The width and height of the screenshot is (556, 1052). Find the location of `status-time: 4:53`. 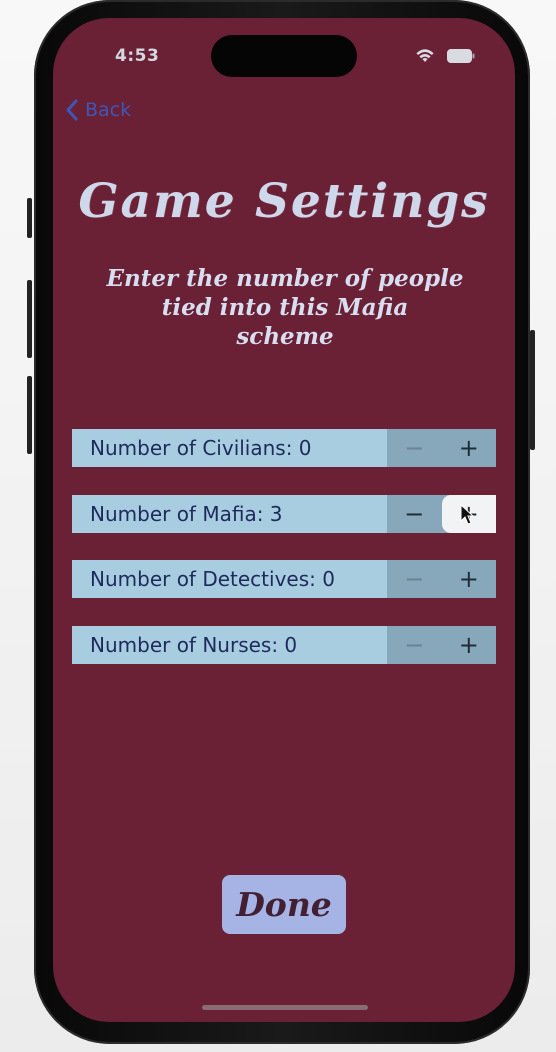

status-time: 4:53 is located at coordinates (137, 56).